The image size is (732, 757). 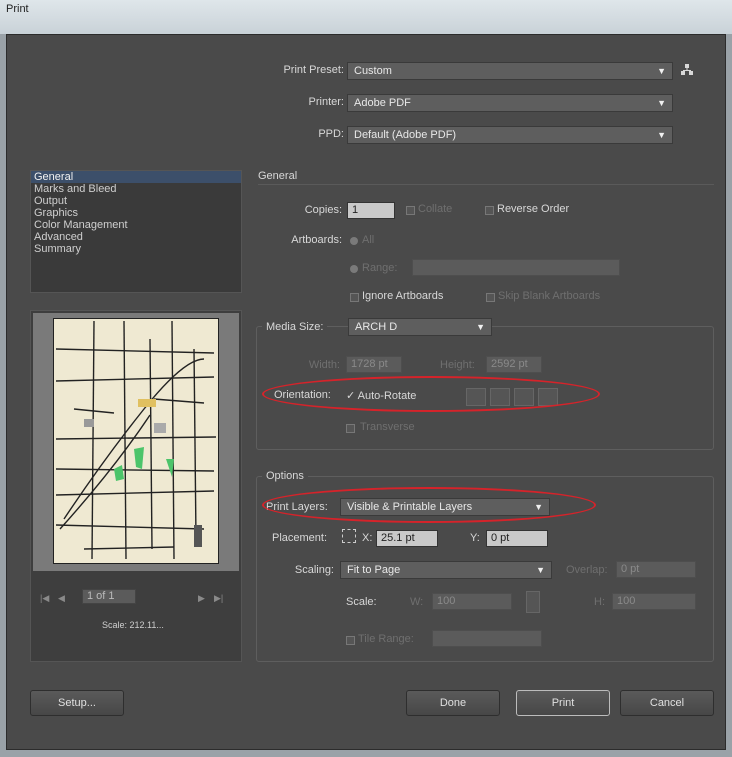 I want to click on x-input: 25.1 pt, so click(x=407, y=538).